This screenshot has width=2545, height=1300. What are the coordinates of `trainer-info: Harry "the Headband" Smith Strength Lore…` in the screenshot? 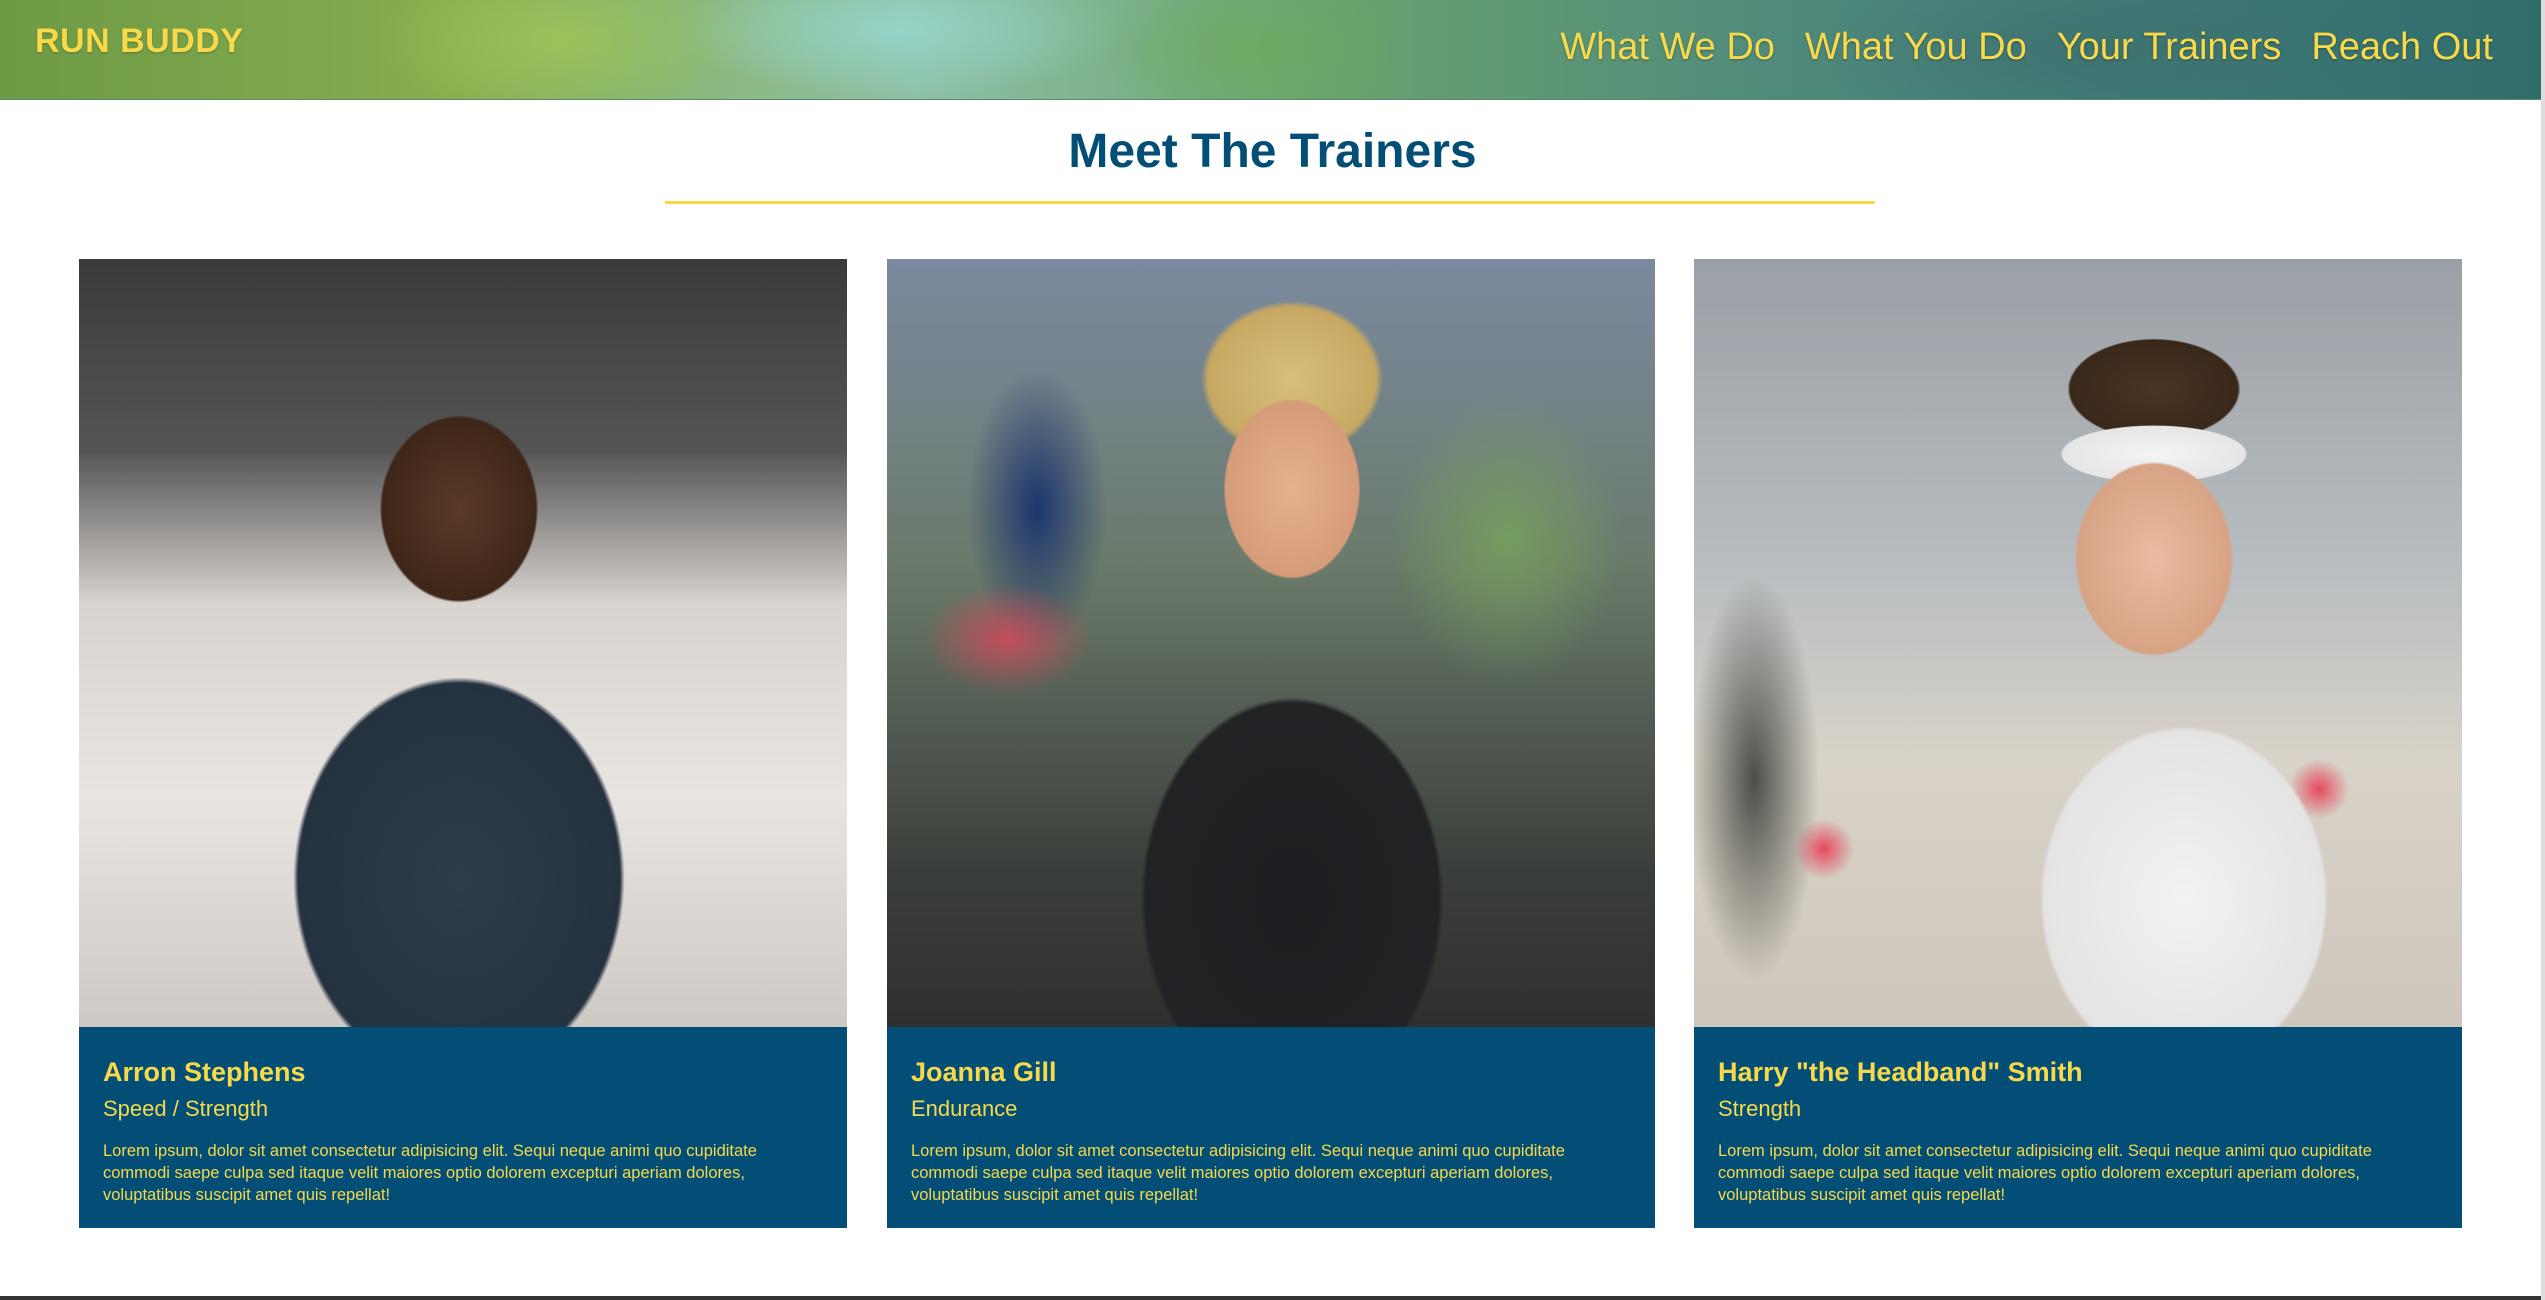 It's located at (2078, 1127).